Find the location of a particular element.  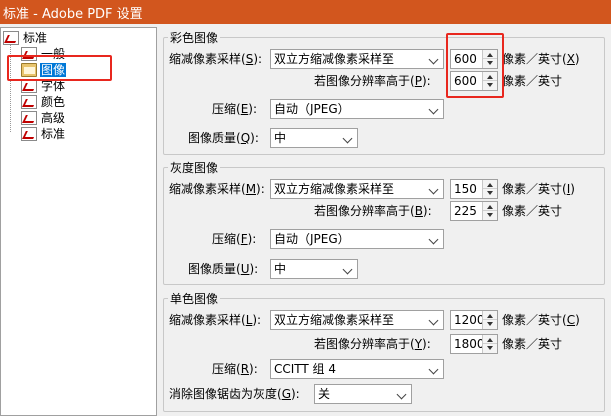

window-title: 标准 - Adobe PDF 设置 is located at coordinates (305, 12).